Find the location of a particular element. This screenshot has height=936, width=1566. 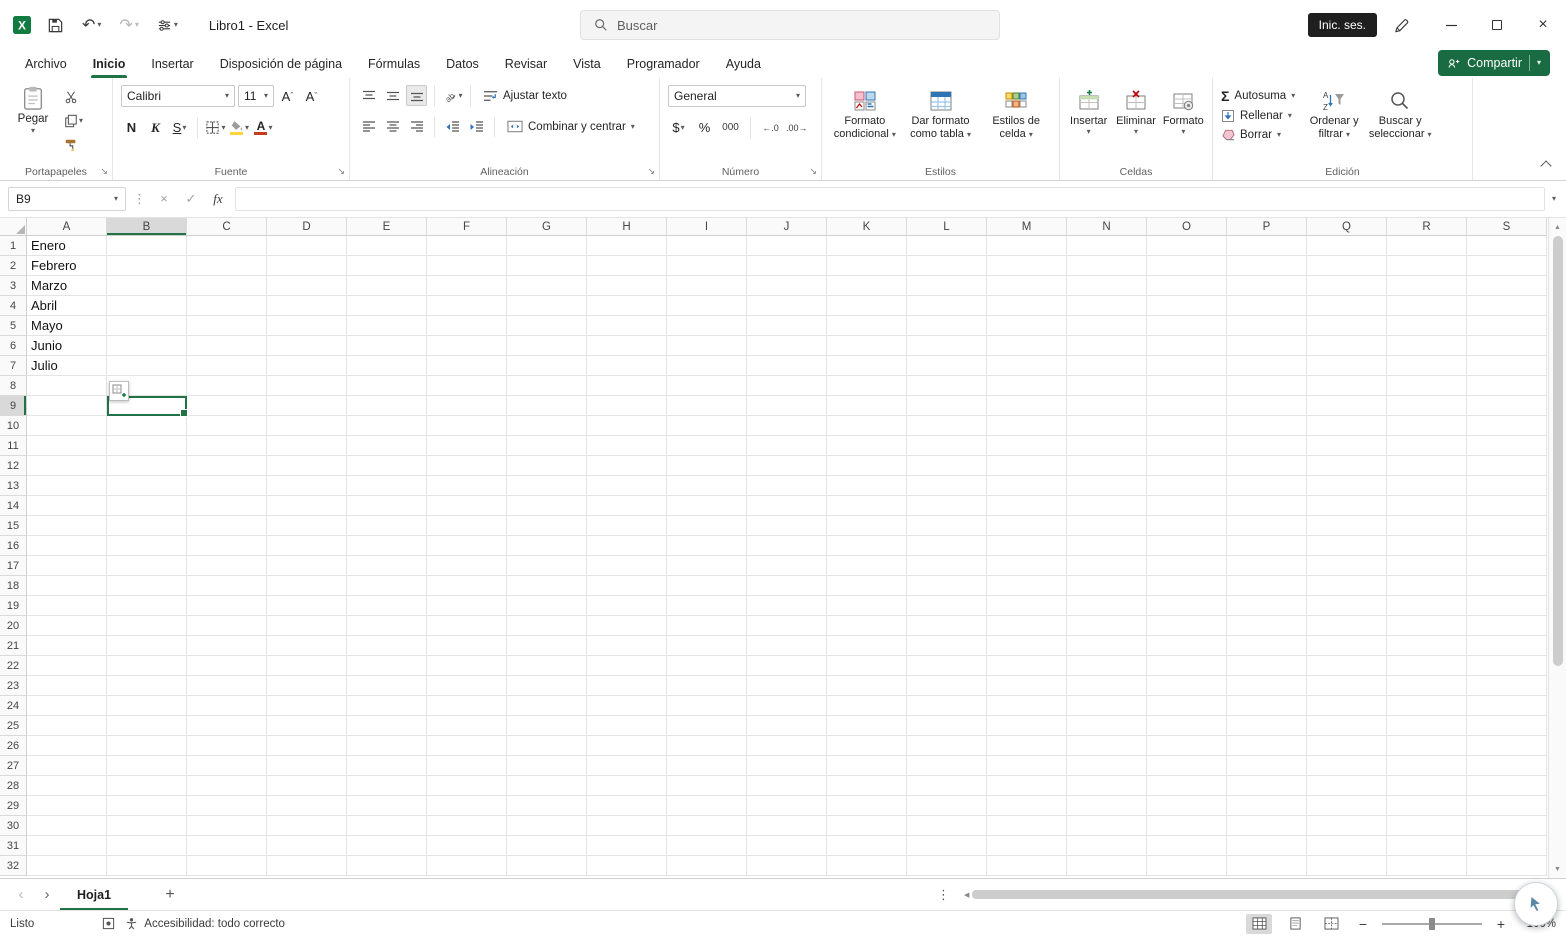

cell-N31 is located at coordinates (1107, 846).